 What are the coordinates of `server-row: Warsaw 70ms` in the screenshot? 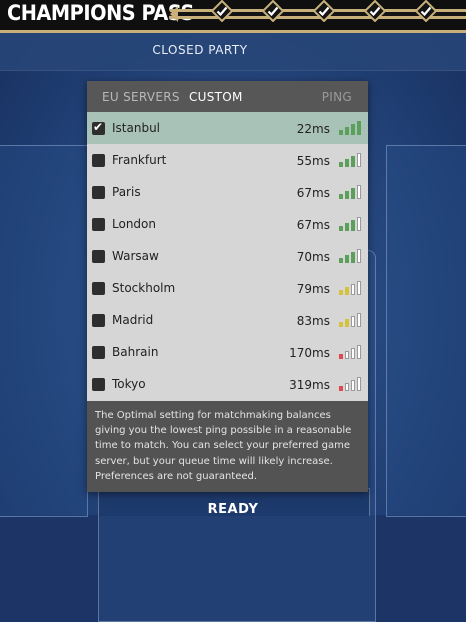 It's located at (227, 256).